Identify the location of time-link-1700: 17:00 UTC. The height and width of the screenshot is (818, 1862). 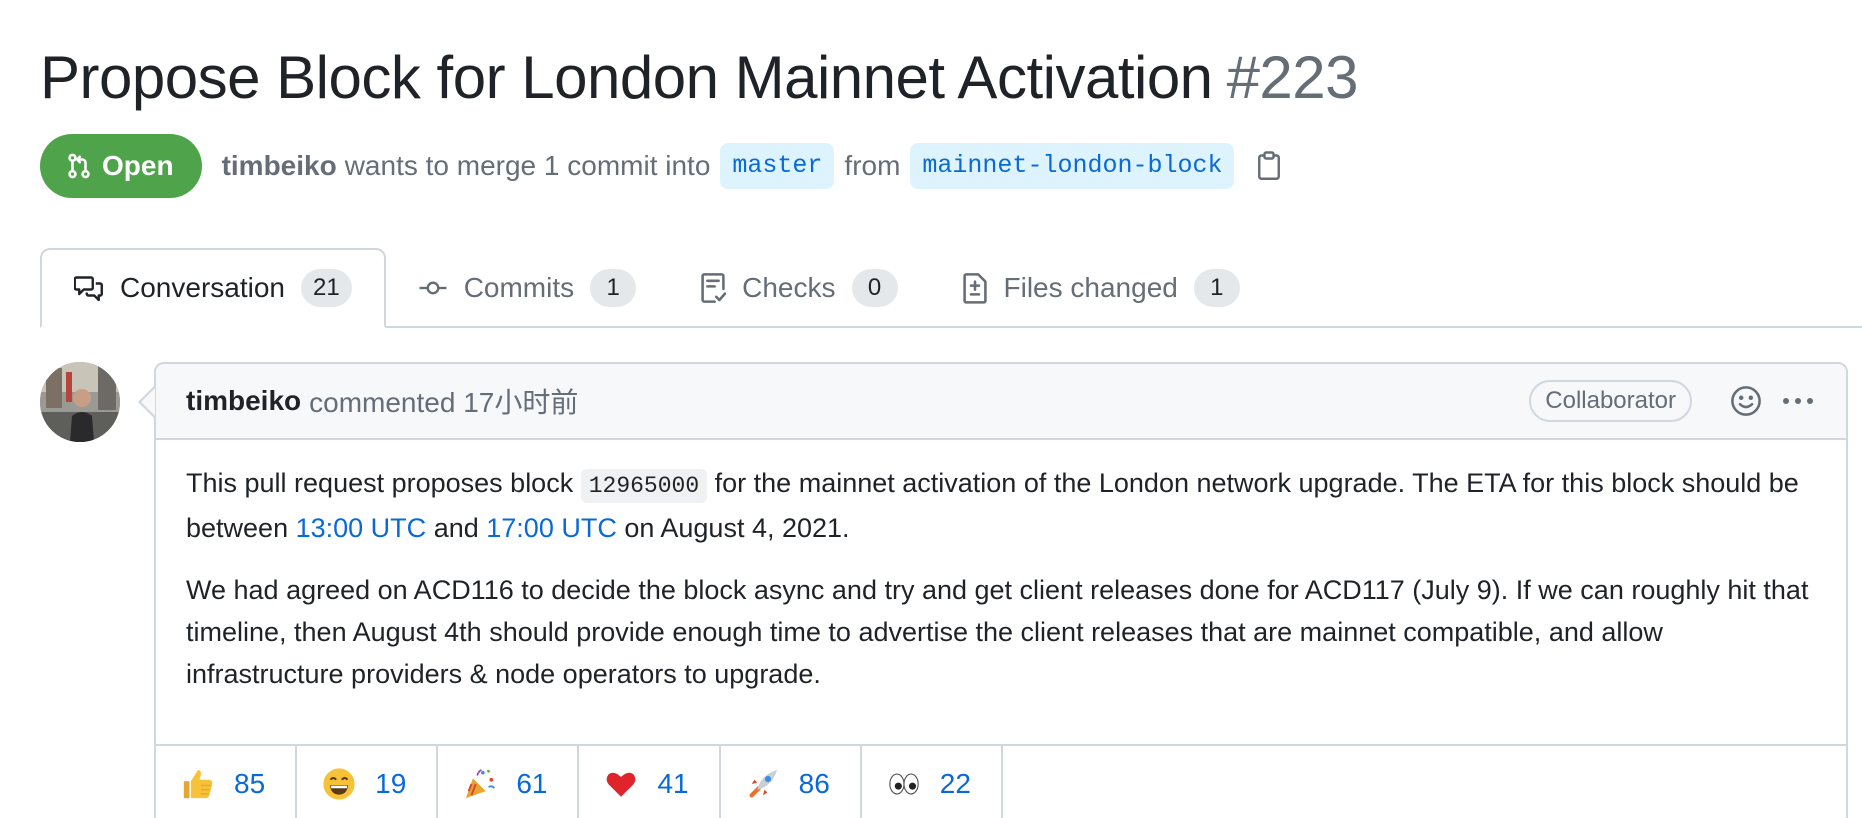
(551, 528).